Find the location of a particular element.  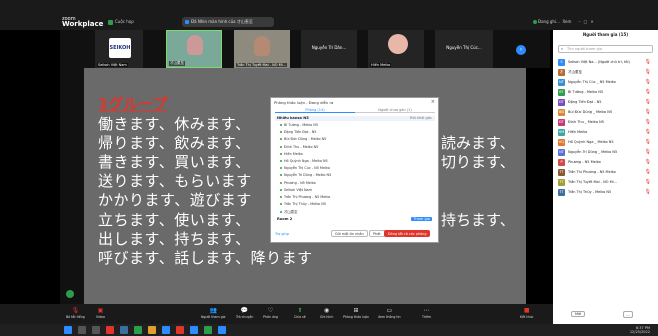

participant-name: Hiền Meiko is located at coordinates (578, 132).